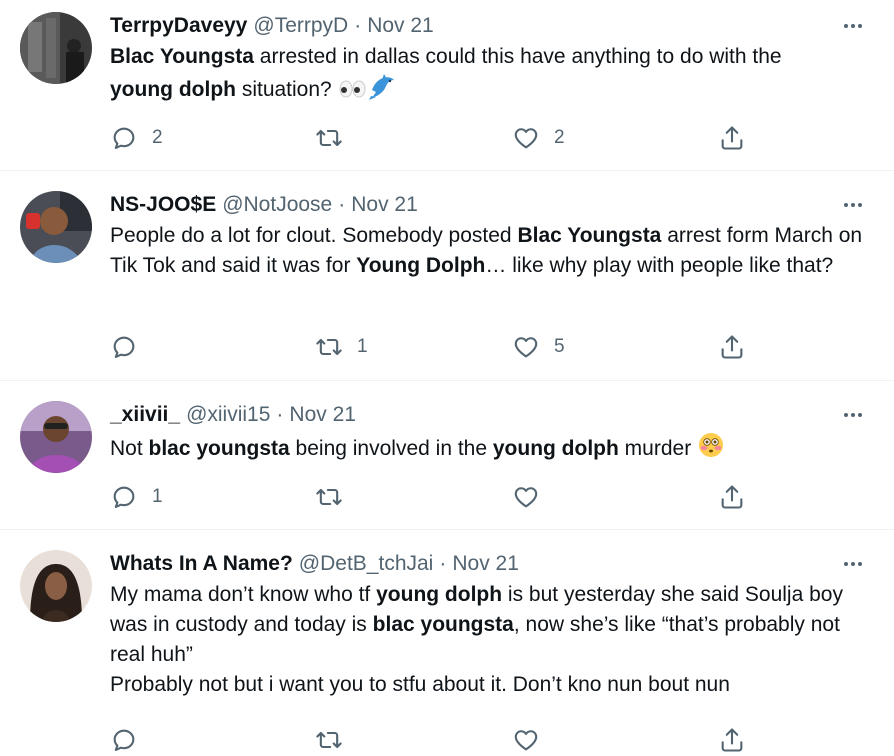 This screenshot has width=894, height=756. Describe the element at coordinates (435, 347) in the screenshot. I see `tweet-actions: 1 5` at that location.